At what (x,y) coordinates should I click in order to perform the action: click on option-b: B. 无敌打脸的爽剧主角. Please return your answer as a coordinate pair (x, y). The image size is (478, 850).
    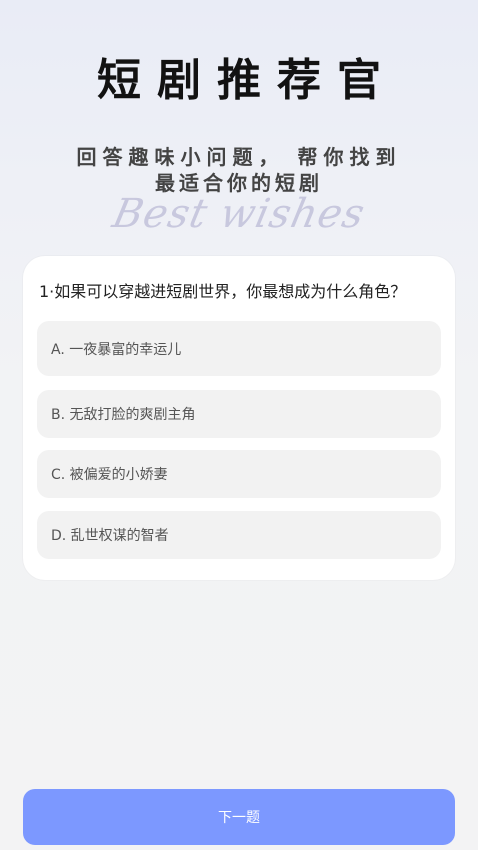
    Looking at the image, I should click on (239, 414).